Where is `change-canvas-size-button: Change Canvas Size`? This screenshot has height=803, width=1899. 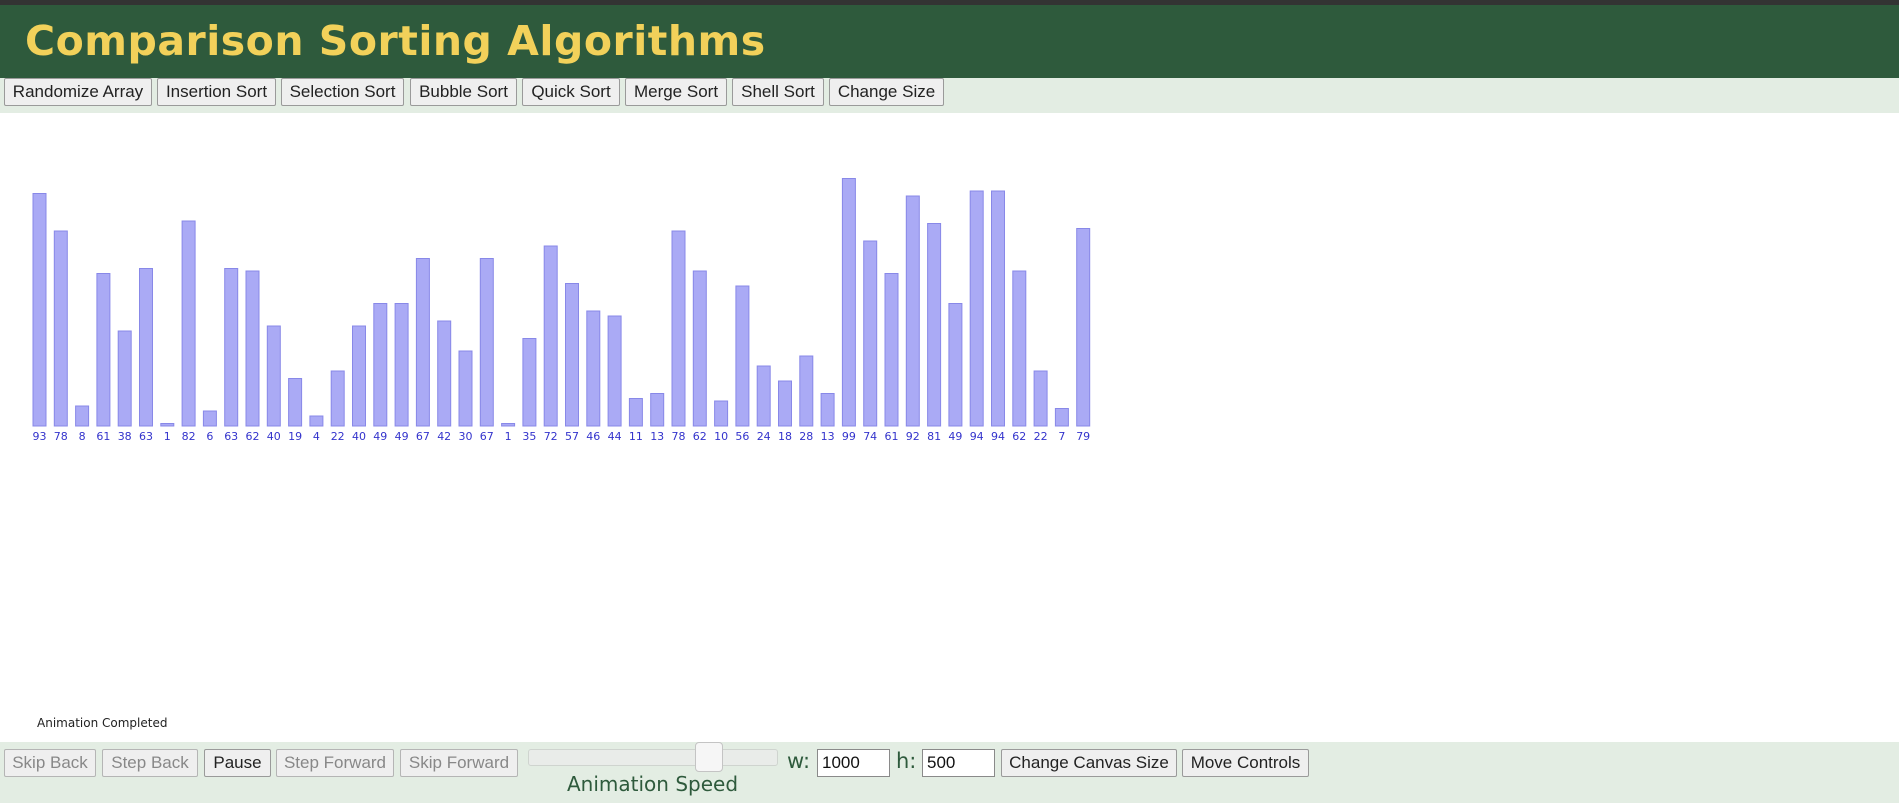 change-canvas-size-button: Change Canvas Size is located at coordinates (1089, 763).